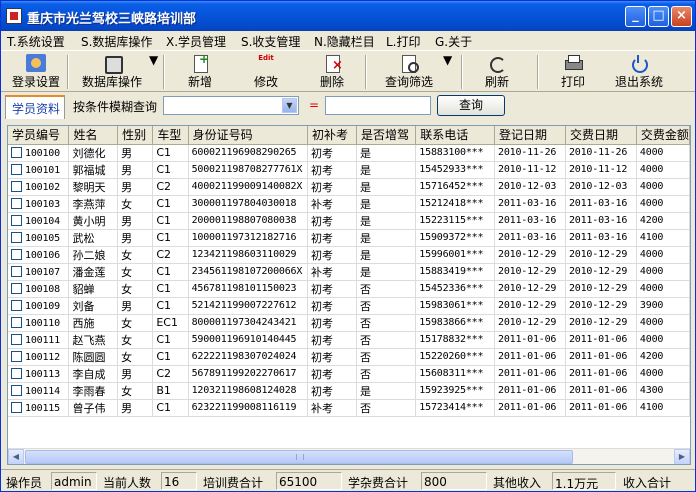 The width and height of the screenshot is (696, 492). What do you see at coordinates (409, 72) in the screenshot?
I see `query-filter-button: 查询筛选` at bounding box center [409, 72].